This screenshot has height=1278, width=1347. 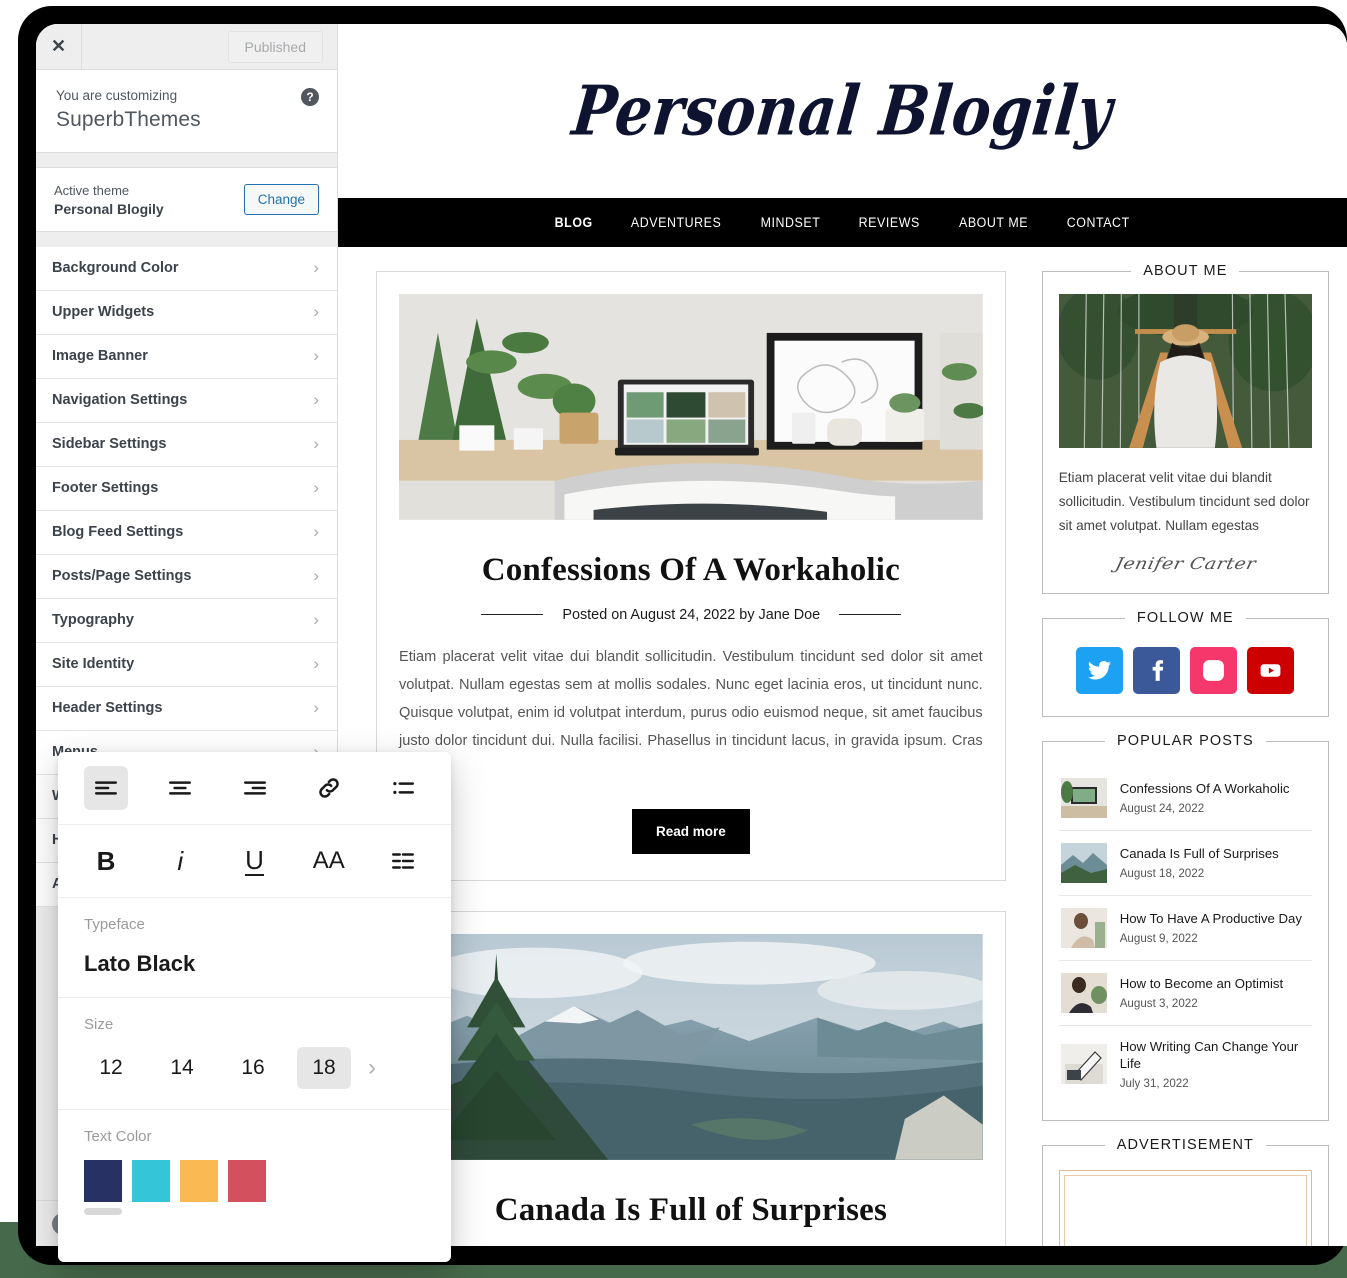 I want to click on popular-post-thumb, so click(x=1083, y=1063).